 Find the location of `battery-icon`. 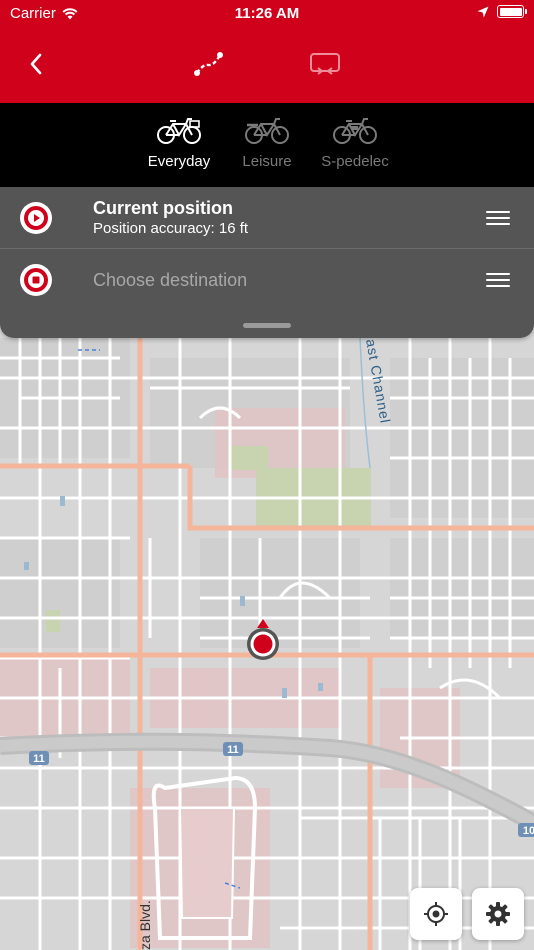

battery-icon is located at coordinates (512, 11).